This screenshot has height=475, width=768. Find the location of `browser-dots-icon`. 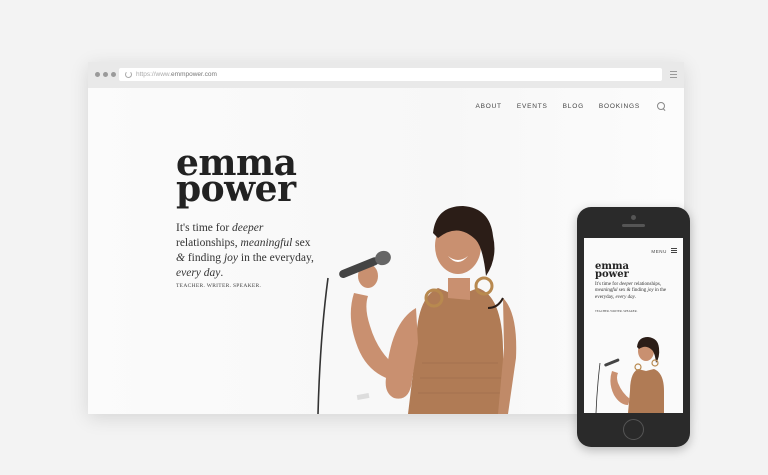

browser-dots-icon is located at coordinates (105, 74).